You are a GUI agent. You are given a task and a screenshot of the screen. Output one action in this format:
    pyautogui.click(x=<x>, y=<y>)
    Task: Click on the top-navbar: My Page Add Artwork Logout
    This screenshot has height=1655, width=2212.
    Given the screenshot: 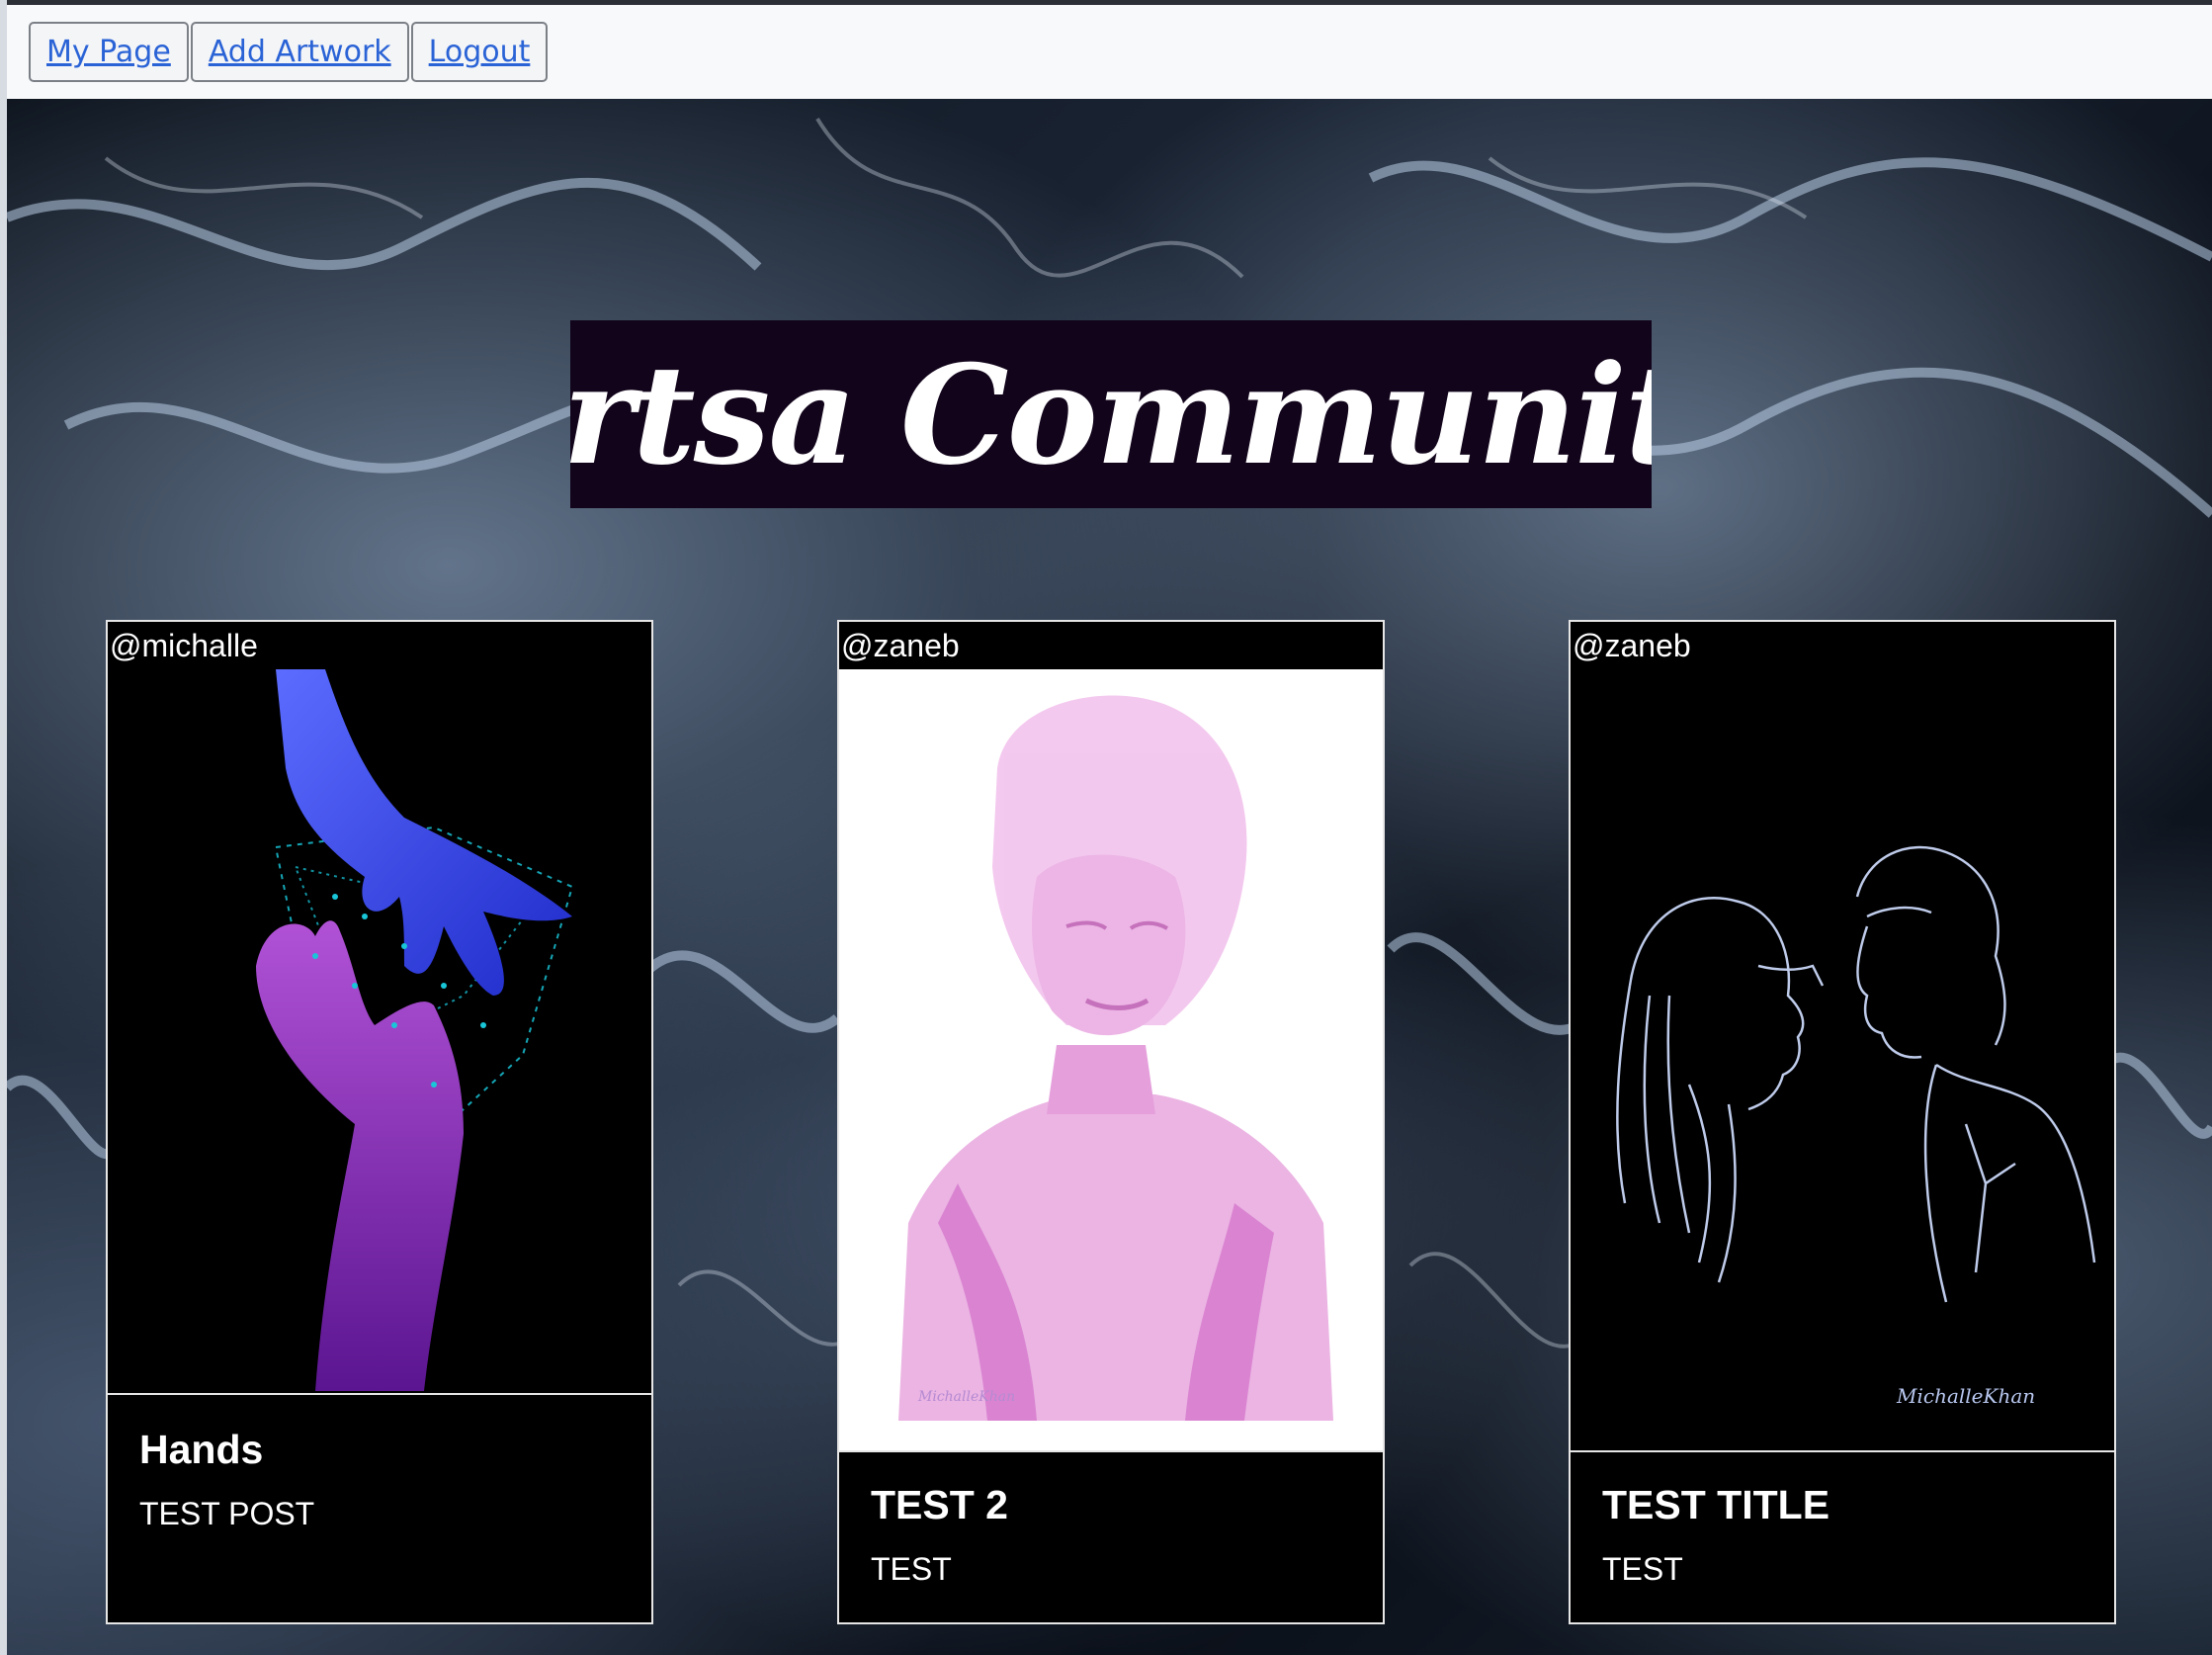 What is the action you would take?
    pyautogui.click(x=1109, y=52)
    